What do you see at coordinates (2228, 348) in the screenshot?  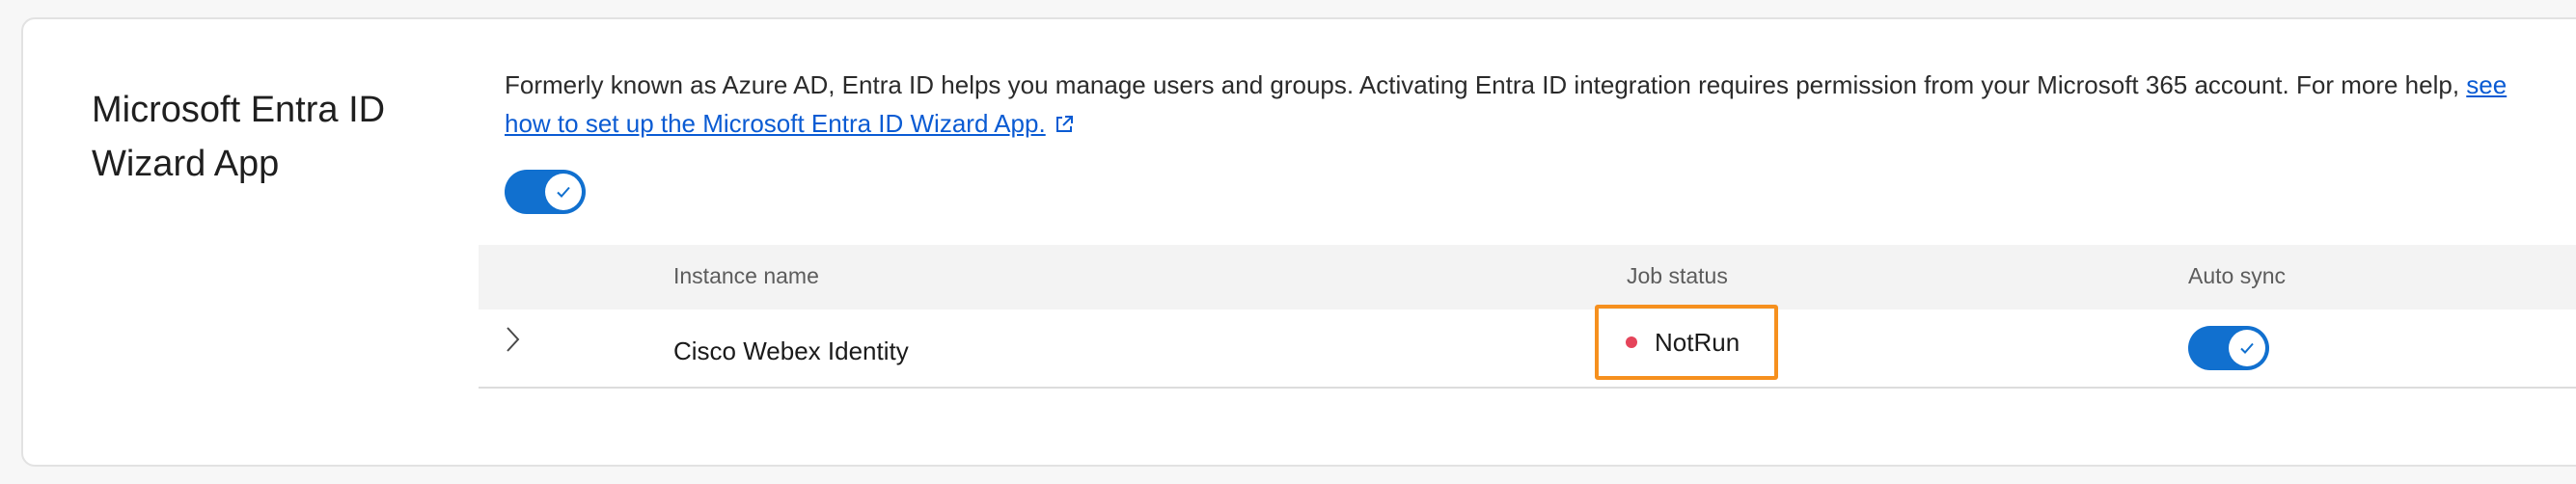 I see `auto-sync-toggle` at bounding box center [2228, 348].